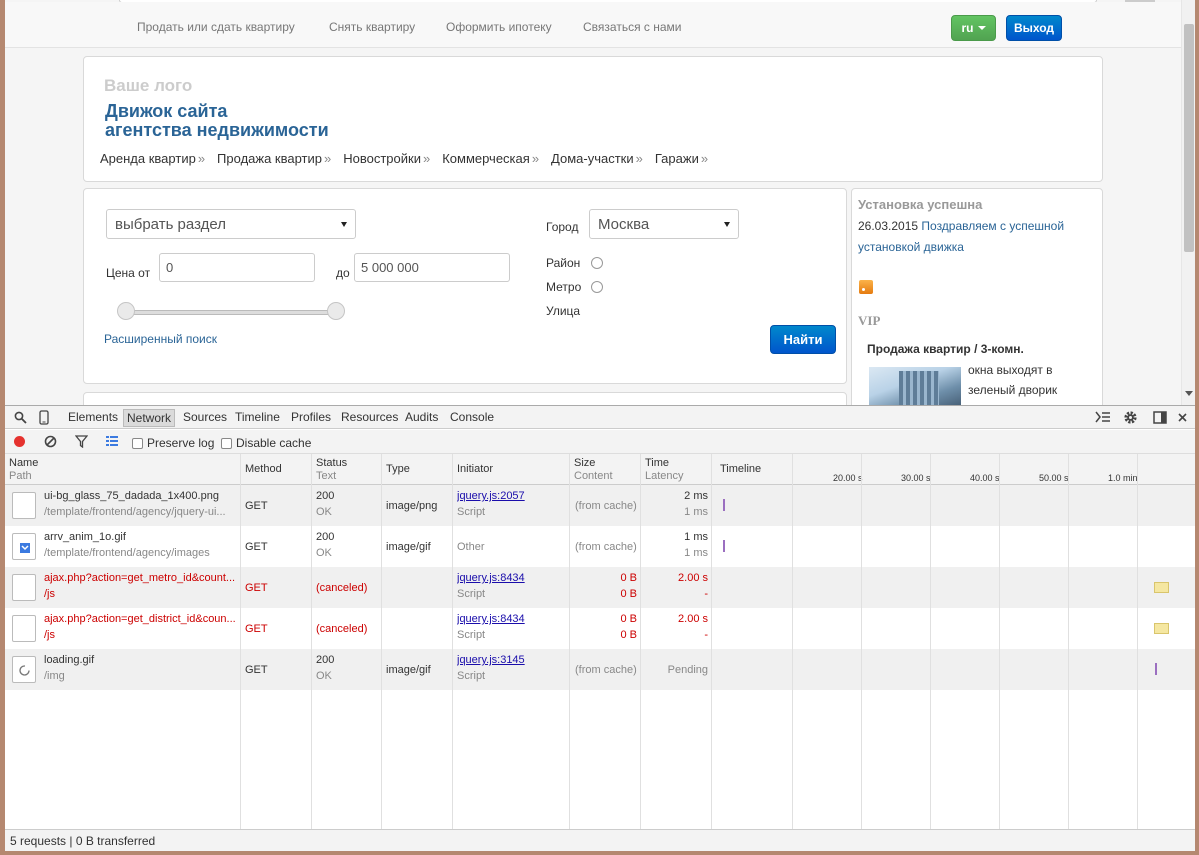  Describe the element at coordinates (1130, 417) in the screenshot. I see `settings-gear-icon` at that location.